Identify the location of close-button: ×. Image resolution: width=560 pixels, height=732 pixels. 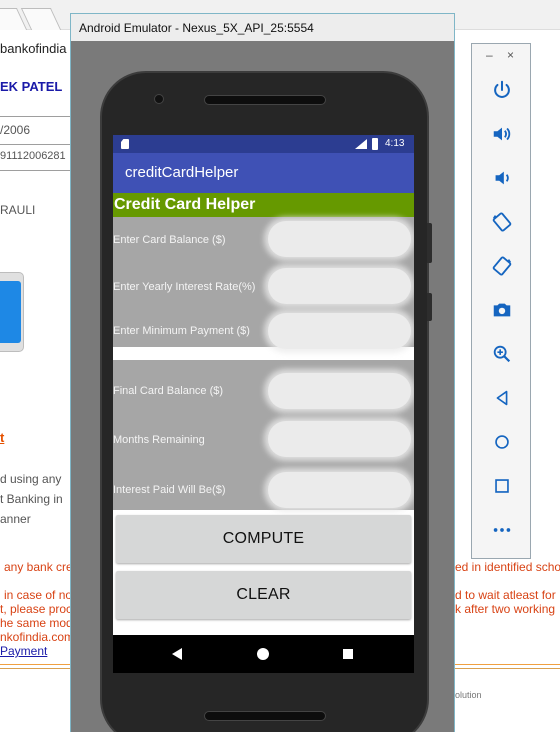
(510, 55).